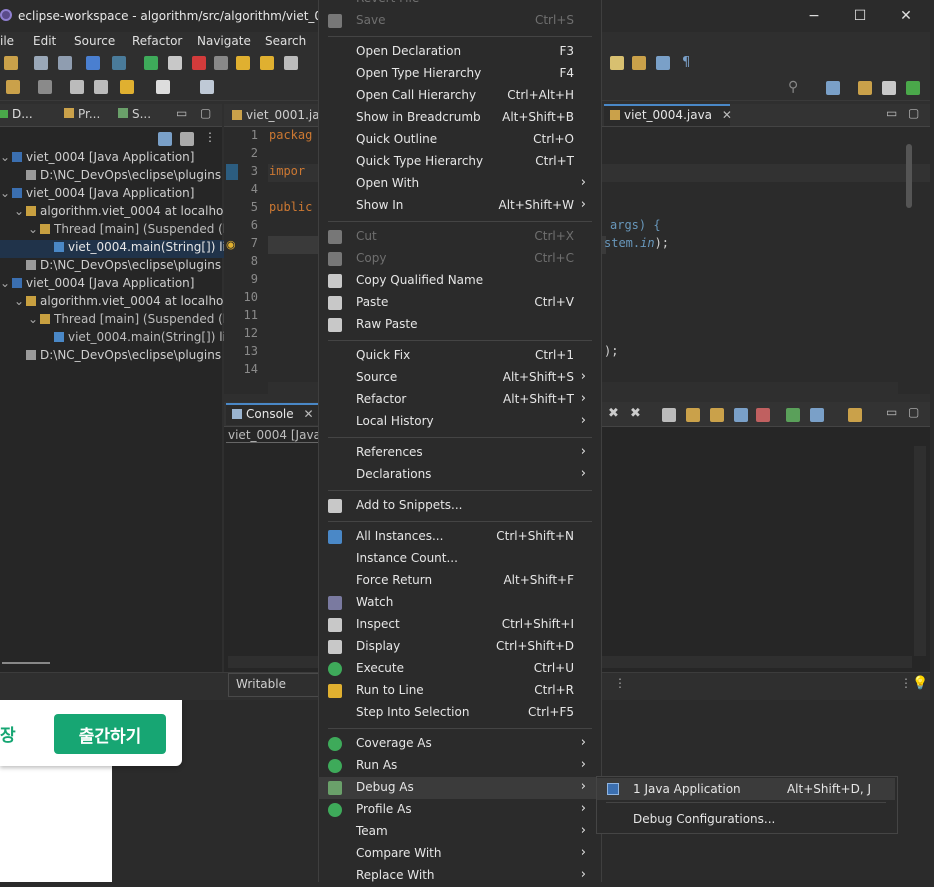 This screenshot has width=934, height=887. I want to click on mark-occurrences-icon, so click(617, 63).